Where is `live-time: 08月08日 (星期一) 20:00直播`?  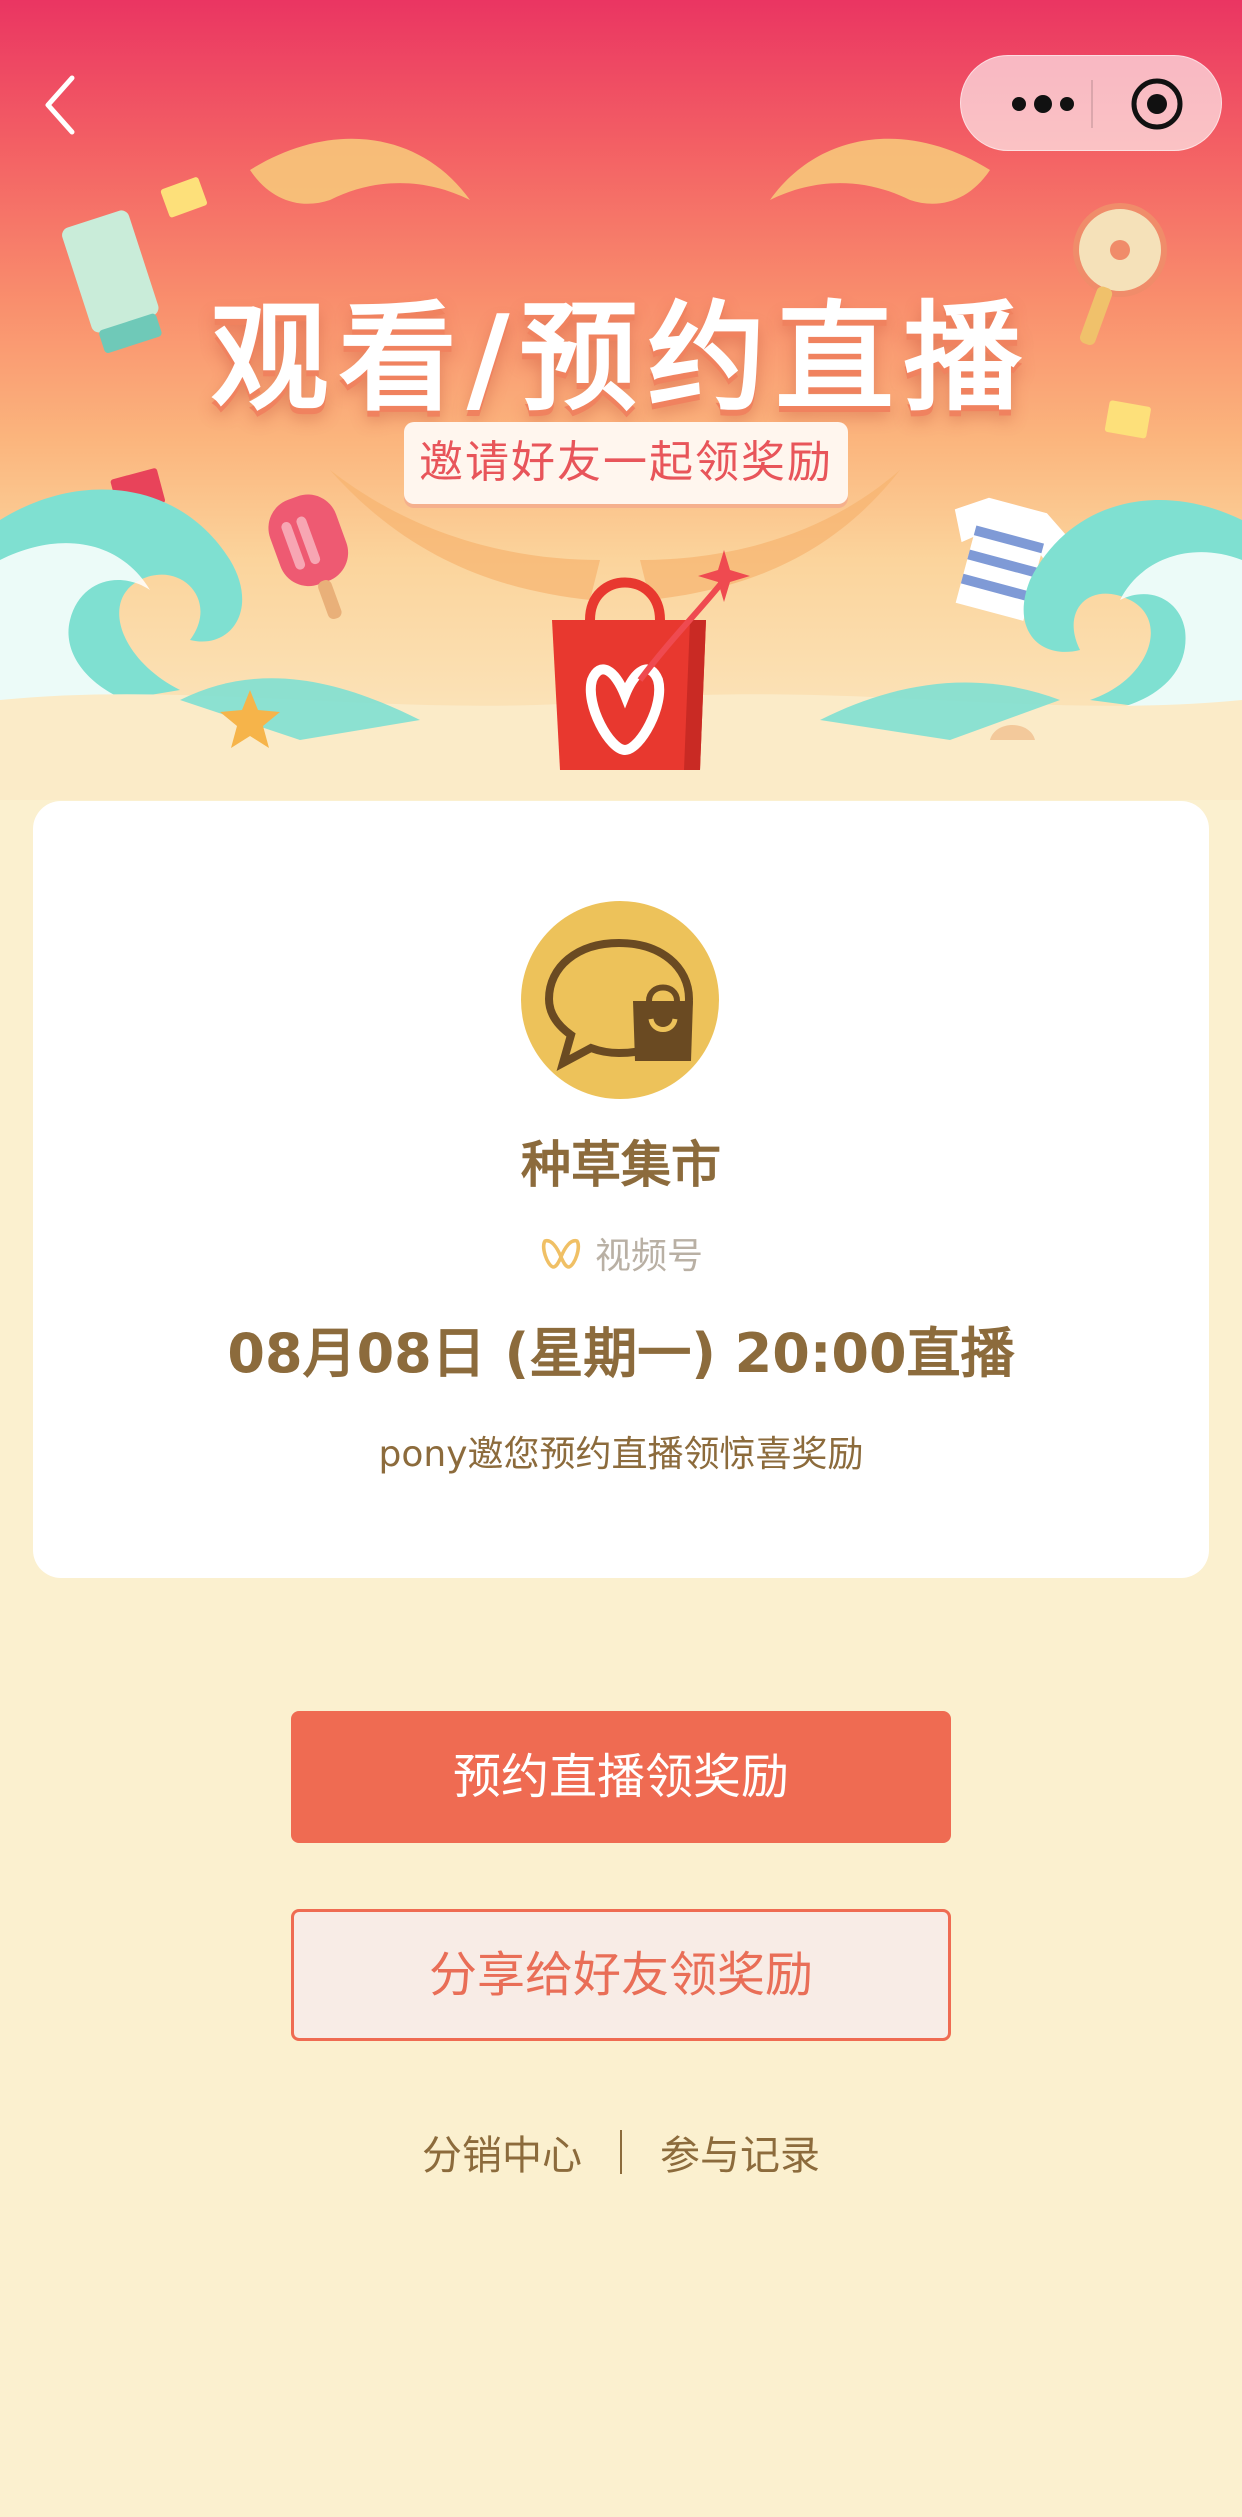
live-time: 08月08日 (星期一) 20:00直播 is located at coordinates (621, 1353).